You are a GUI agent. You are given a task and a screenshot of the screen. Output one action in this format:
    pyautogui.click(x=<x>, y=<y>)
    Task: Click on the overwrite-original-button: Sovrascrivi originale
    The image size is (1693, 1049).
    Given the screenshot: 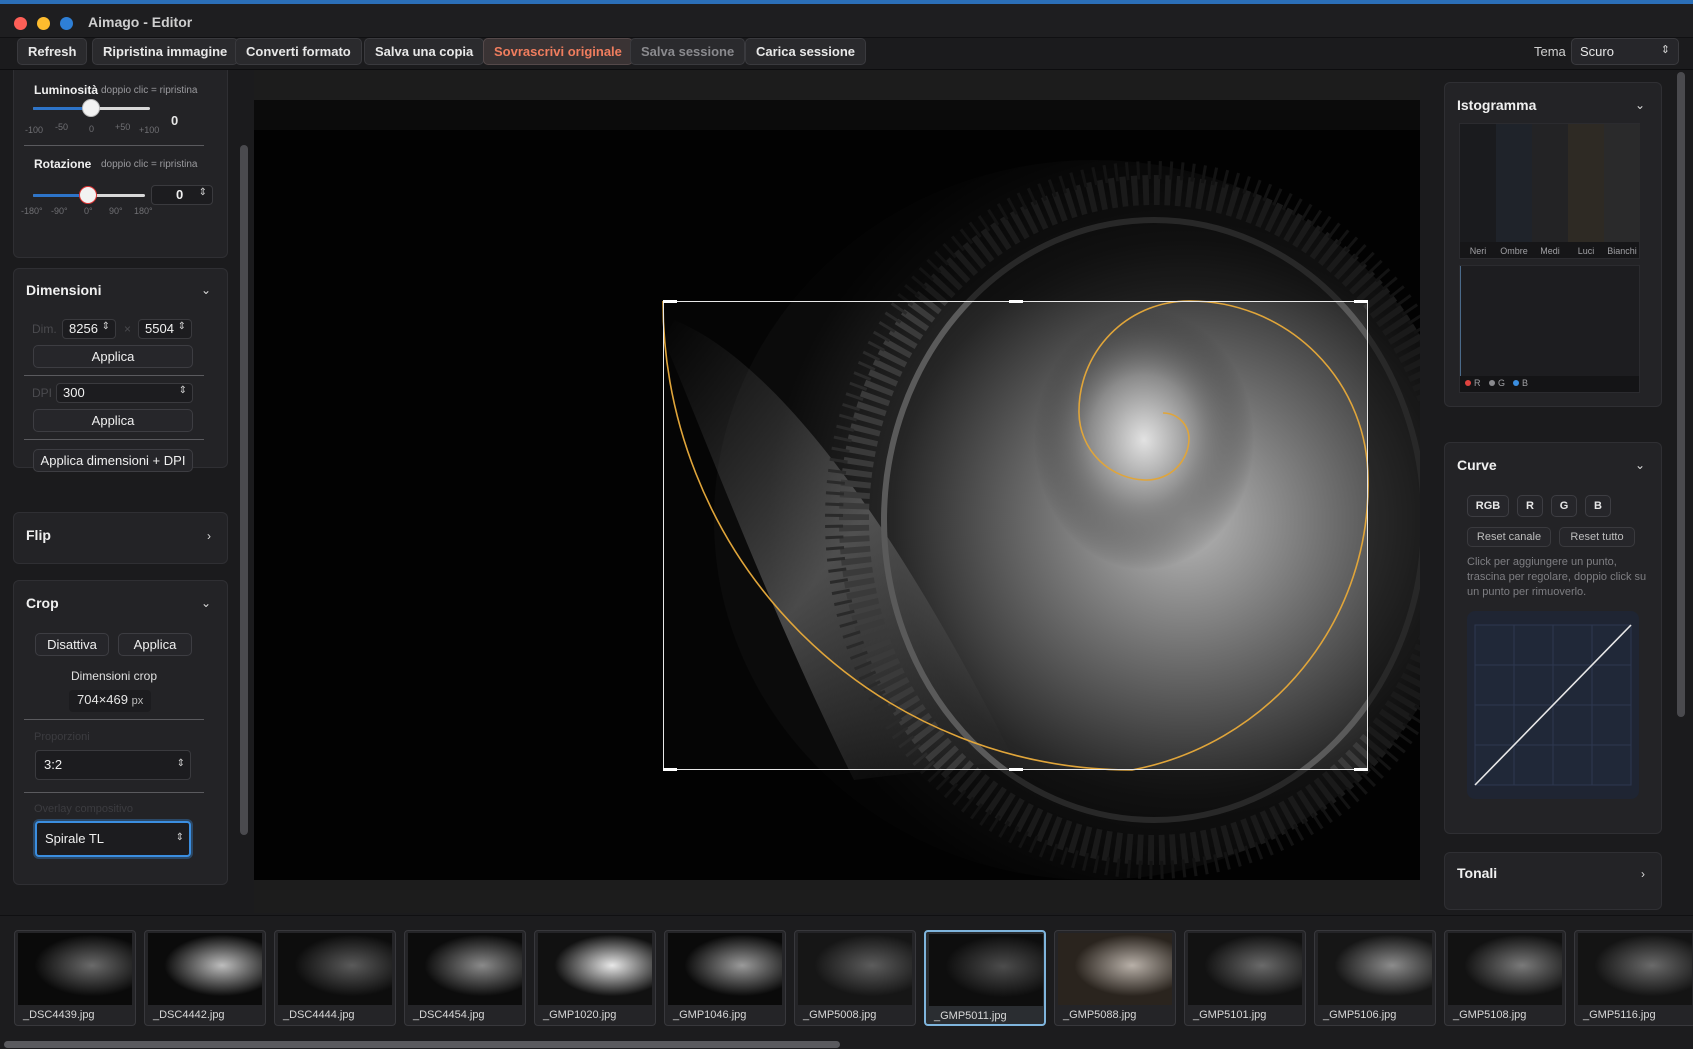 What is the action you would take?
    pyautogui.click(x=558, y=51)
    